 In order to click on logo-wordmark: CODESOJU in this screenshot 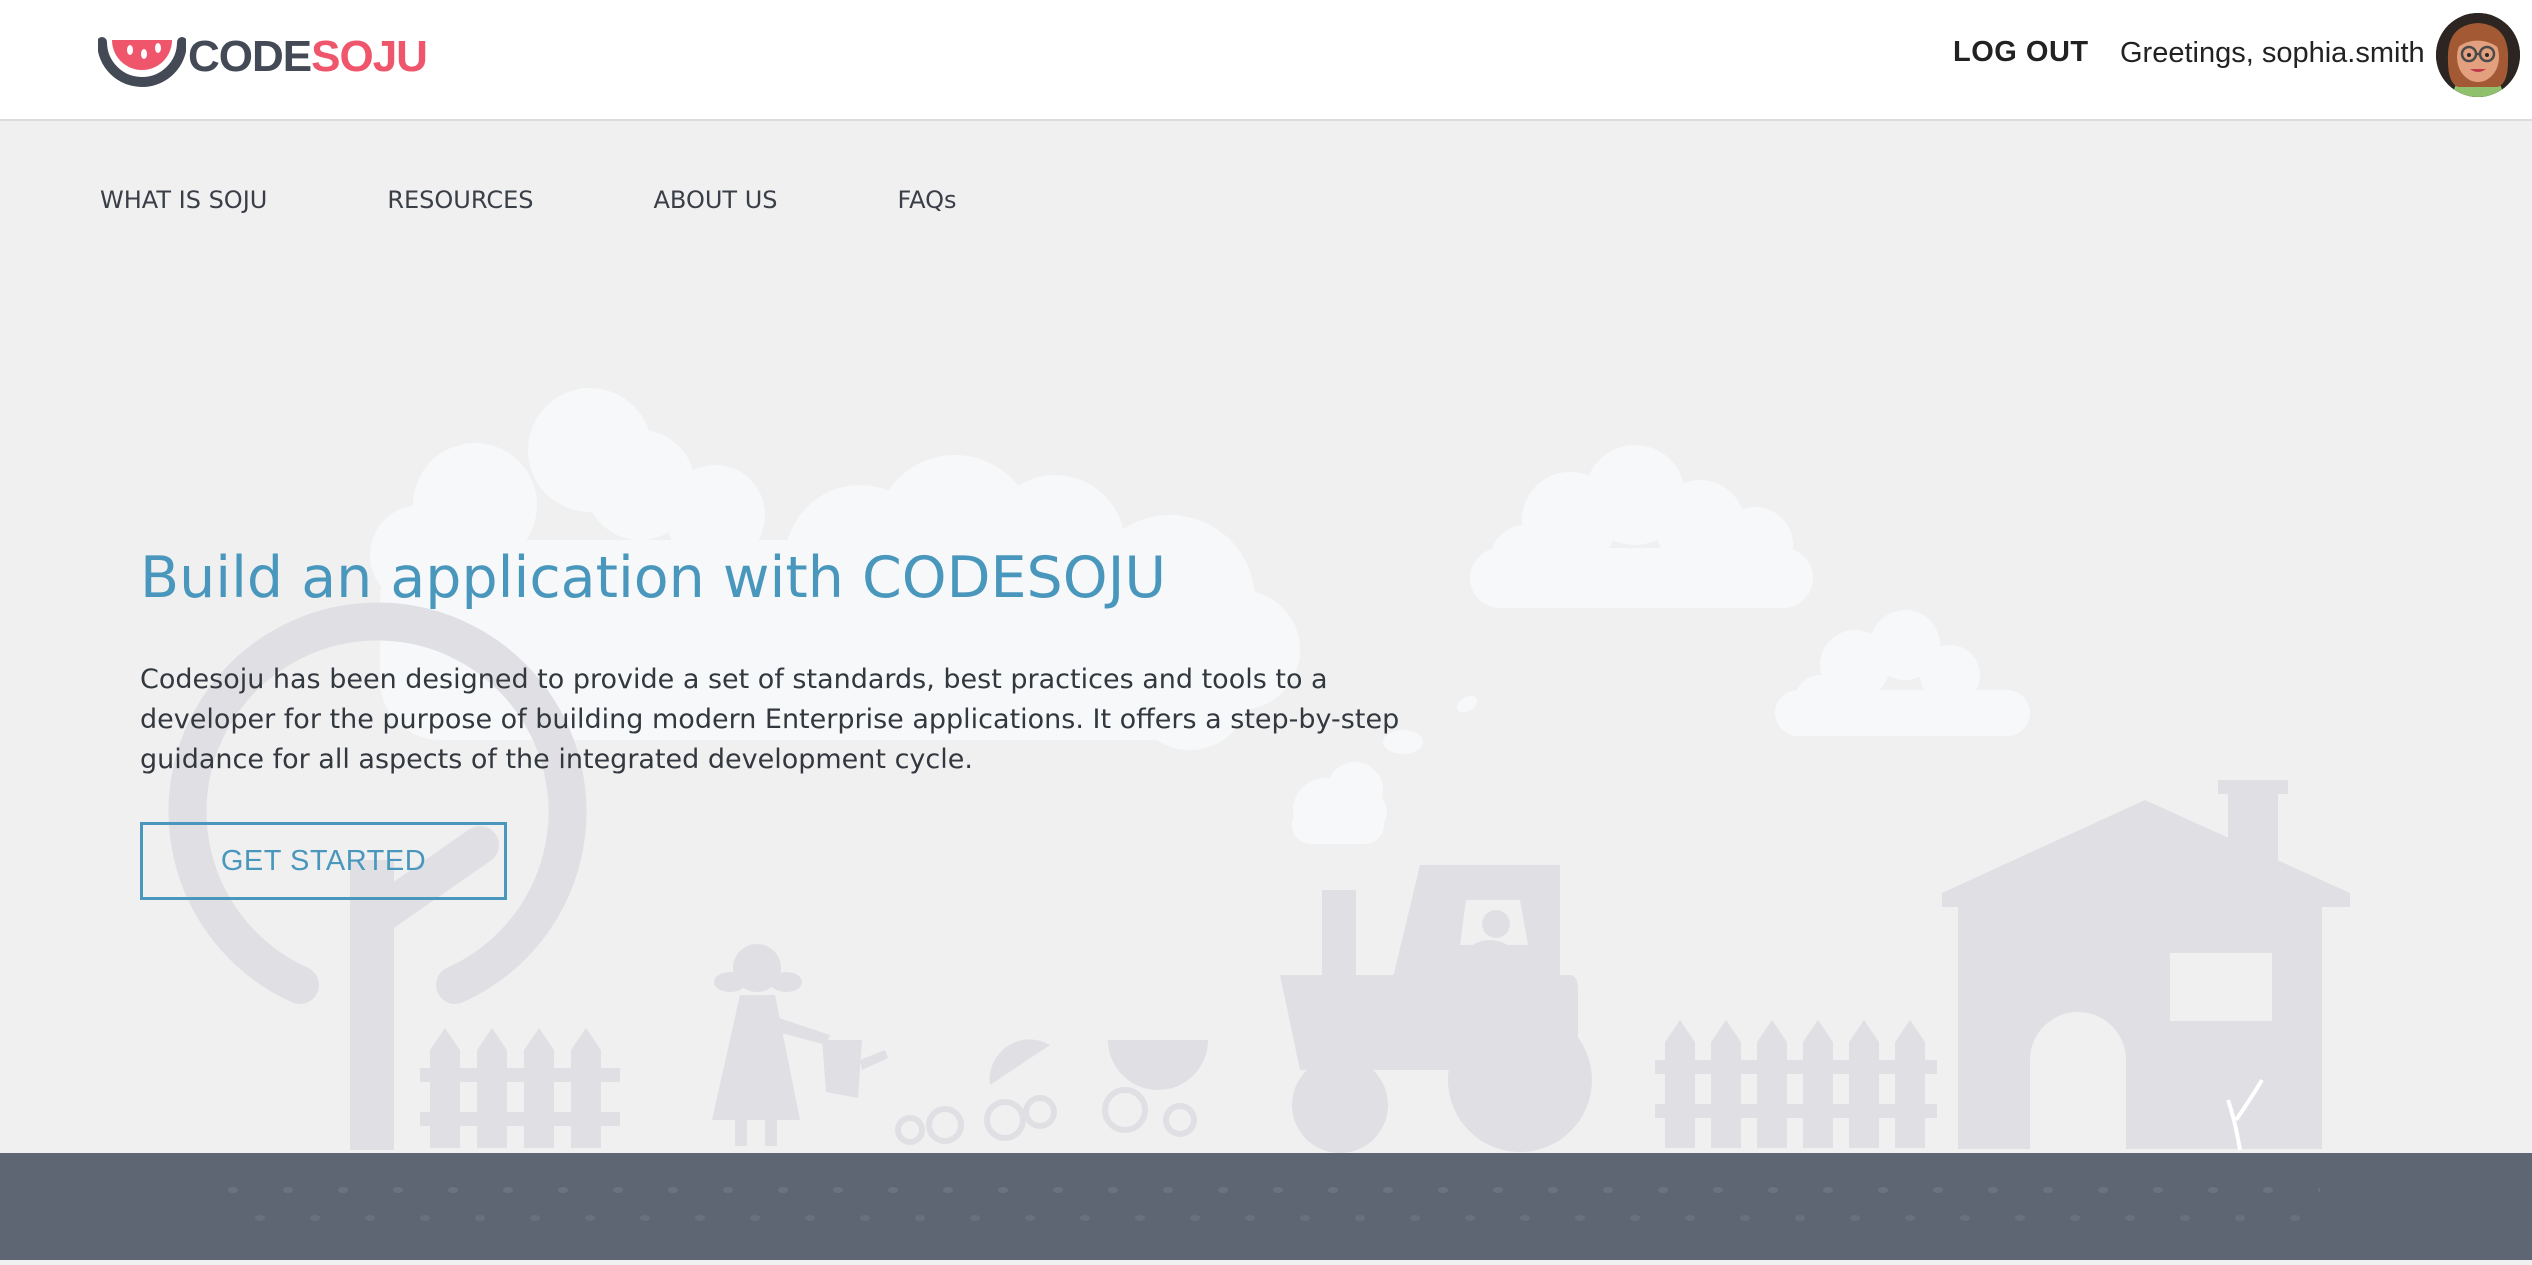, I will do `click(308, 56)`.